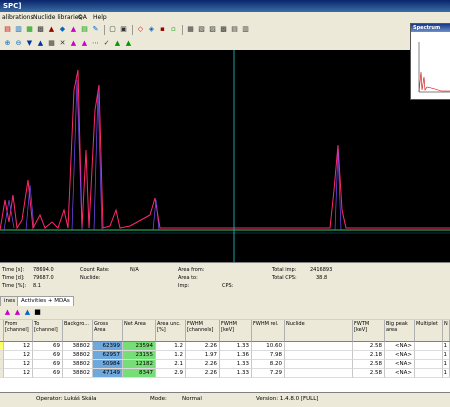 The height and width of the screenshot is (407, 450). I want to click on chart-icon: ▲, so click(51, 29).